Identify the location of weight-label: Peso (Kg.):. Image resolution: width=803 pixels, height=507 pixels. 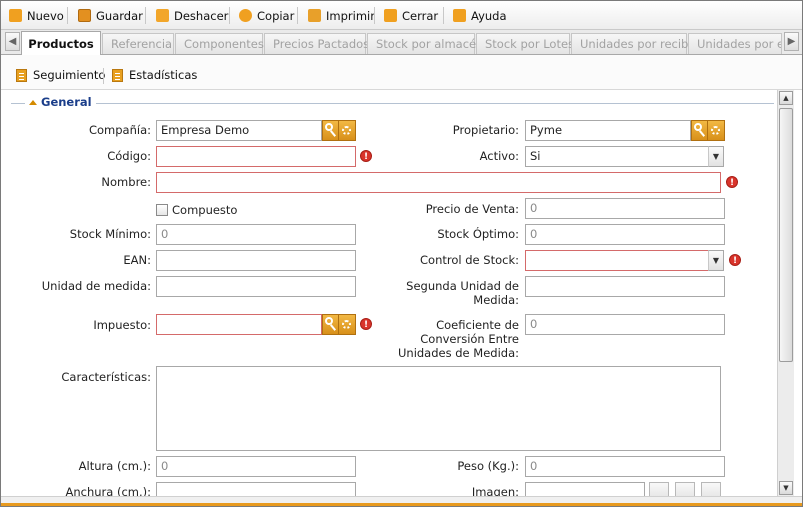
(488, 466).